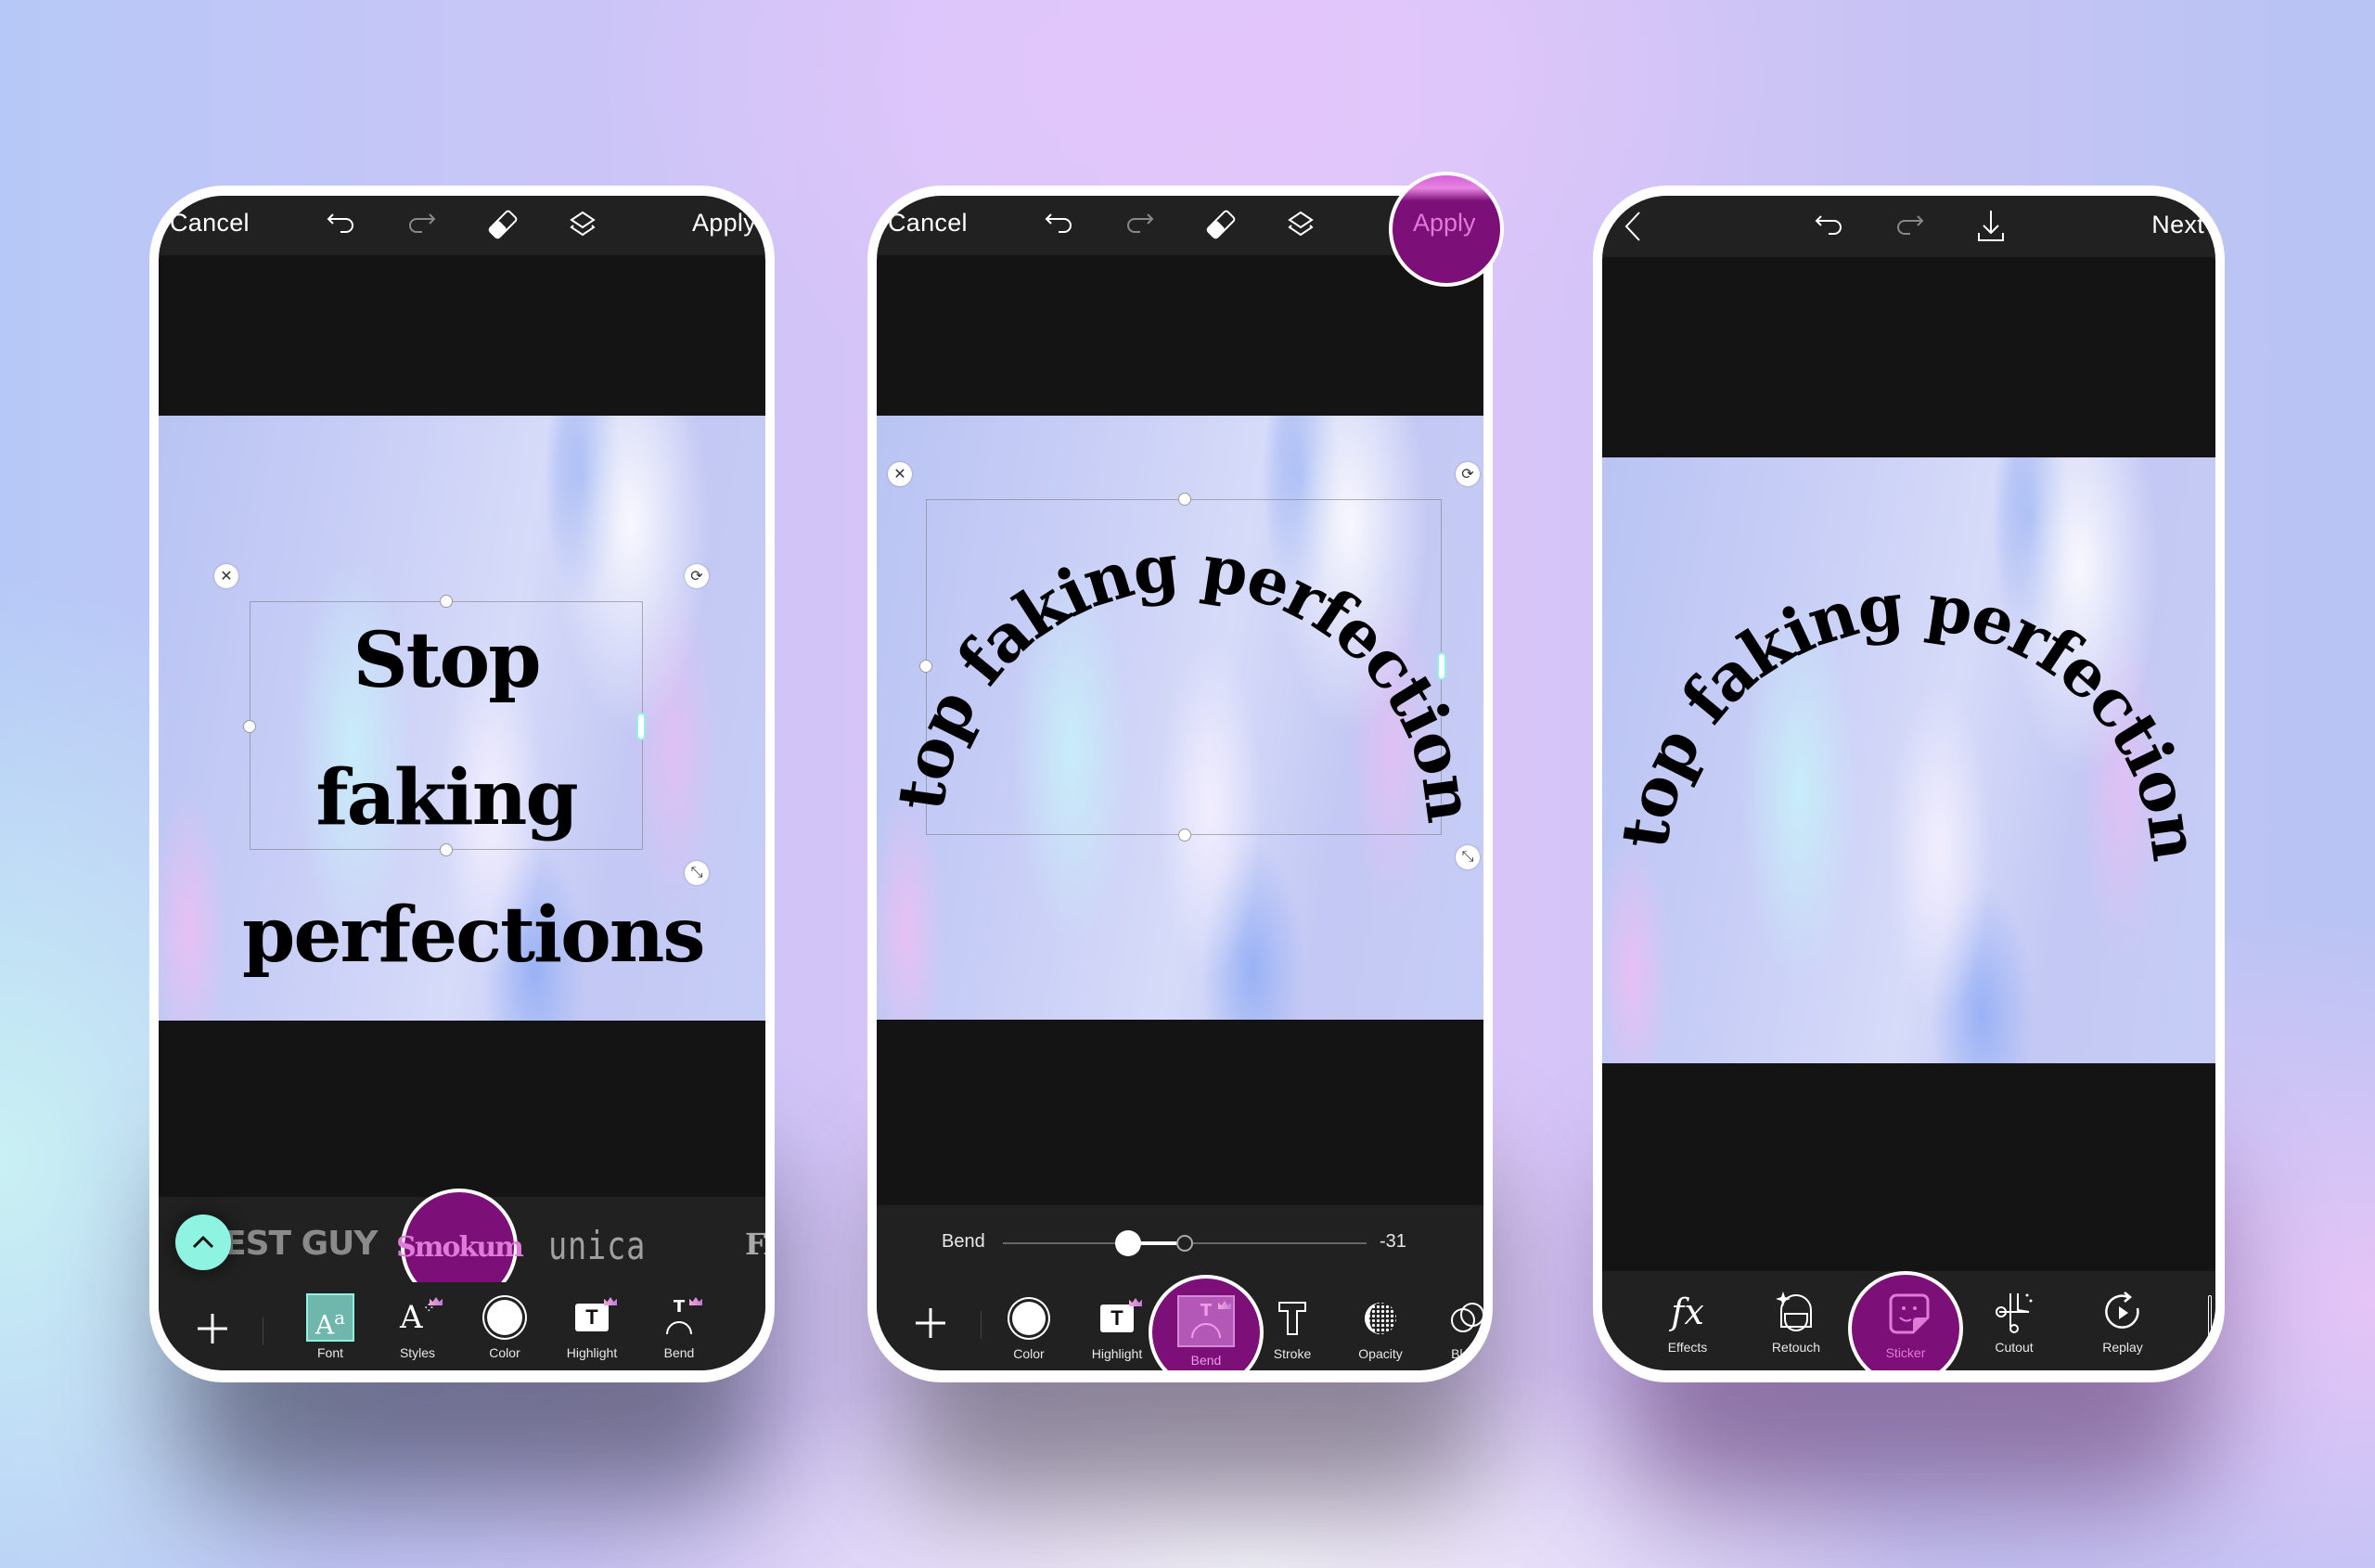 Image resolution: width=2375 pixels, height=1568 pixels. I want to click on apply-button: Apply, so click(724, 224).